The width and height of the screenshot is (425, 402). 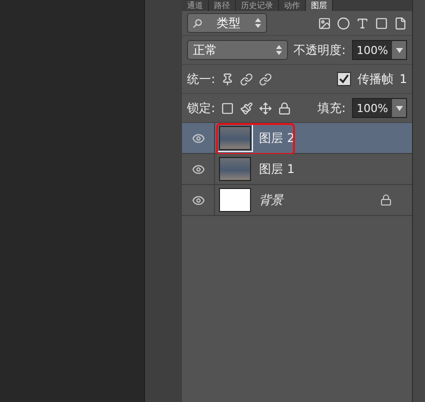 I want to click on propagate-label: 传播帧, so click(x=375, y=79).